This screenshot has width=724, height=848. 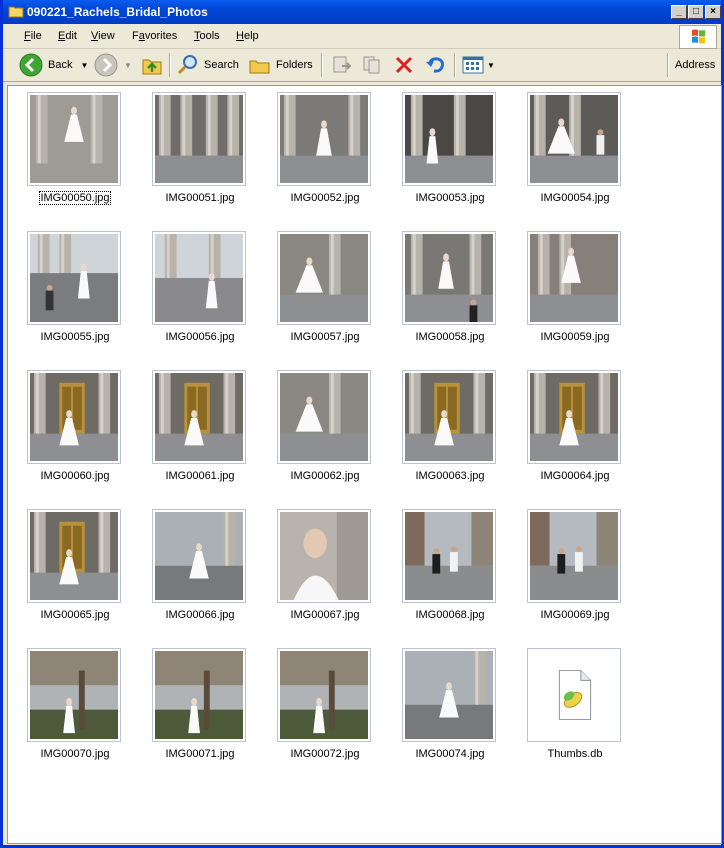 I want to click on maximize-button: □, so click(x=696, y=12).